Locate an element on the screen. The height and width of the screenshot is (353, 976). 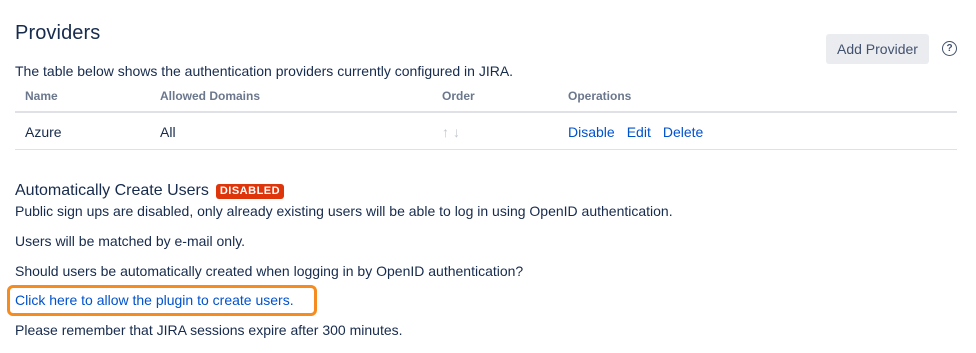
operations-cell: Disable Edit Delete is located at coordinates (641, 132).